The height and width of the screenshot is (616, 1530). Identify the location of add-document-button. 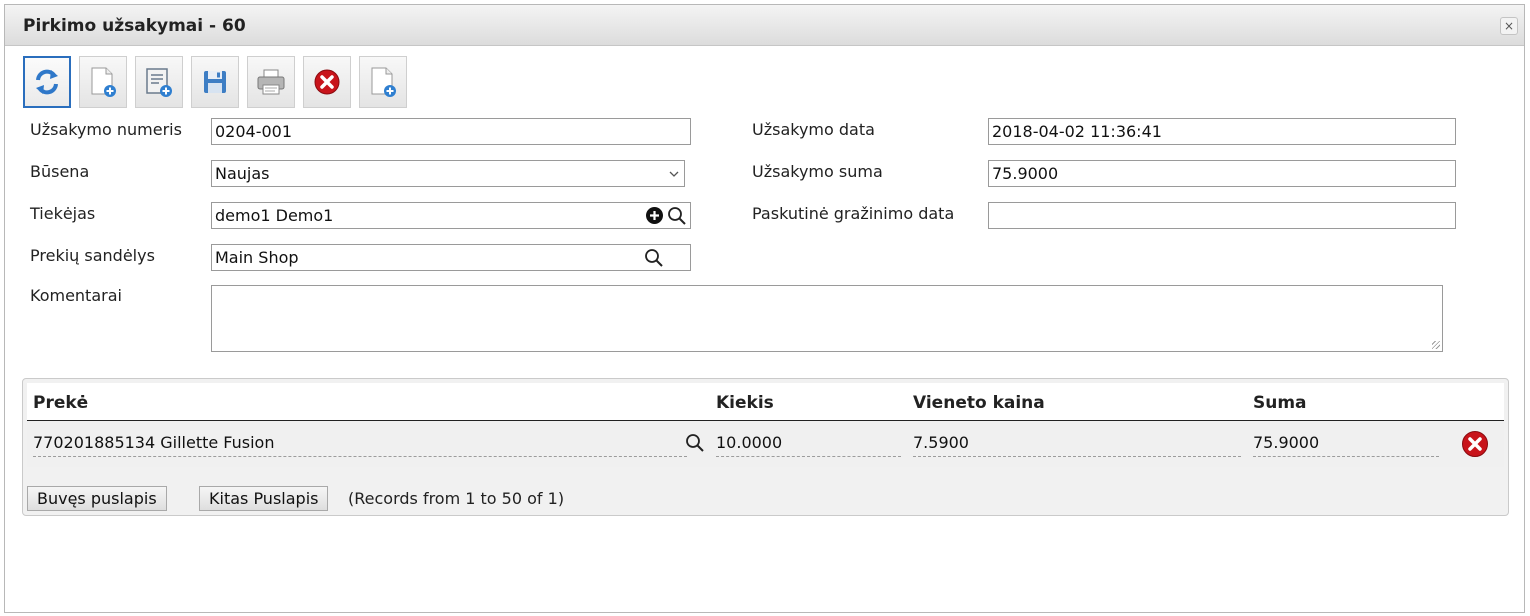
(383, 82).